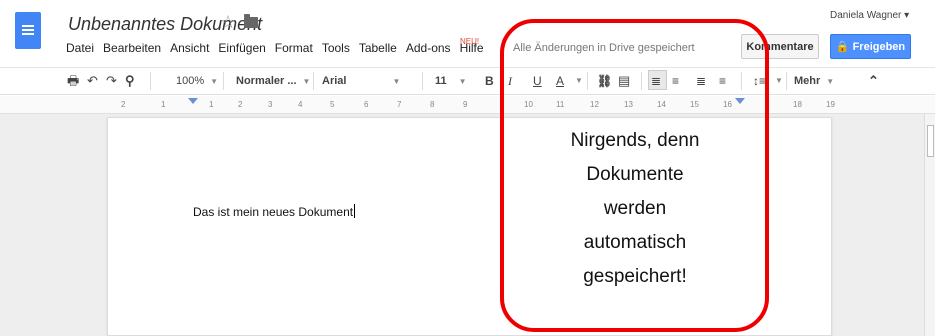  Describe the element at coordinates (441, 81) in the screenshot. I see `size-value: 11` at that location.